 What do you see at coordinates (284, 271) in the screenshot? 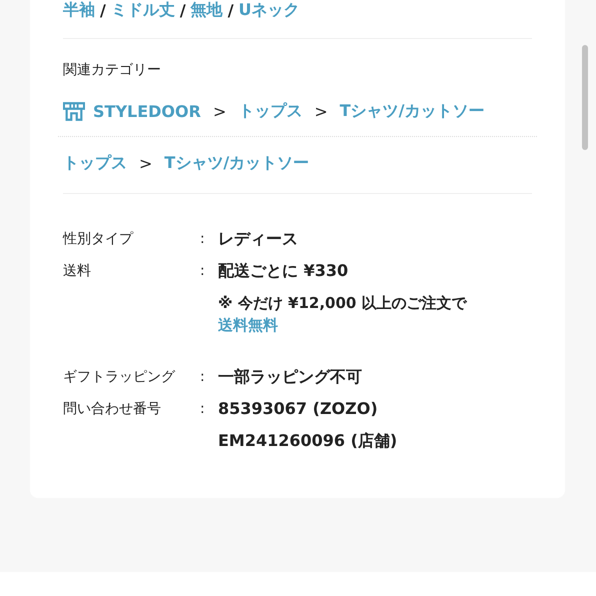
I see `field-value: 配送ごとに ¥330` at bounding box center [284, 271].